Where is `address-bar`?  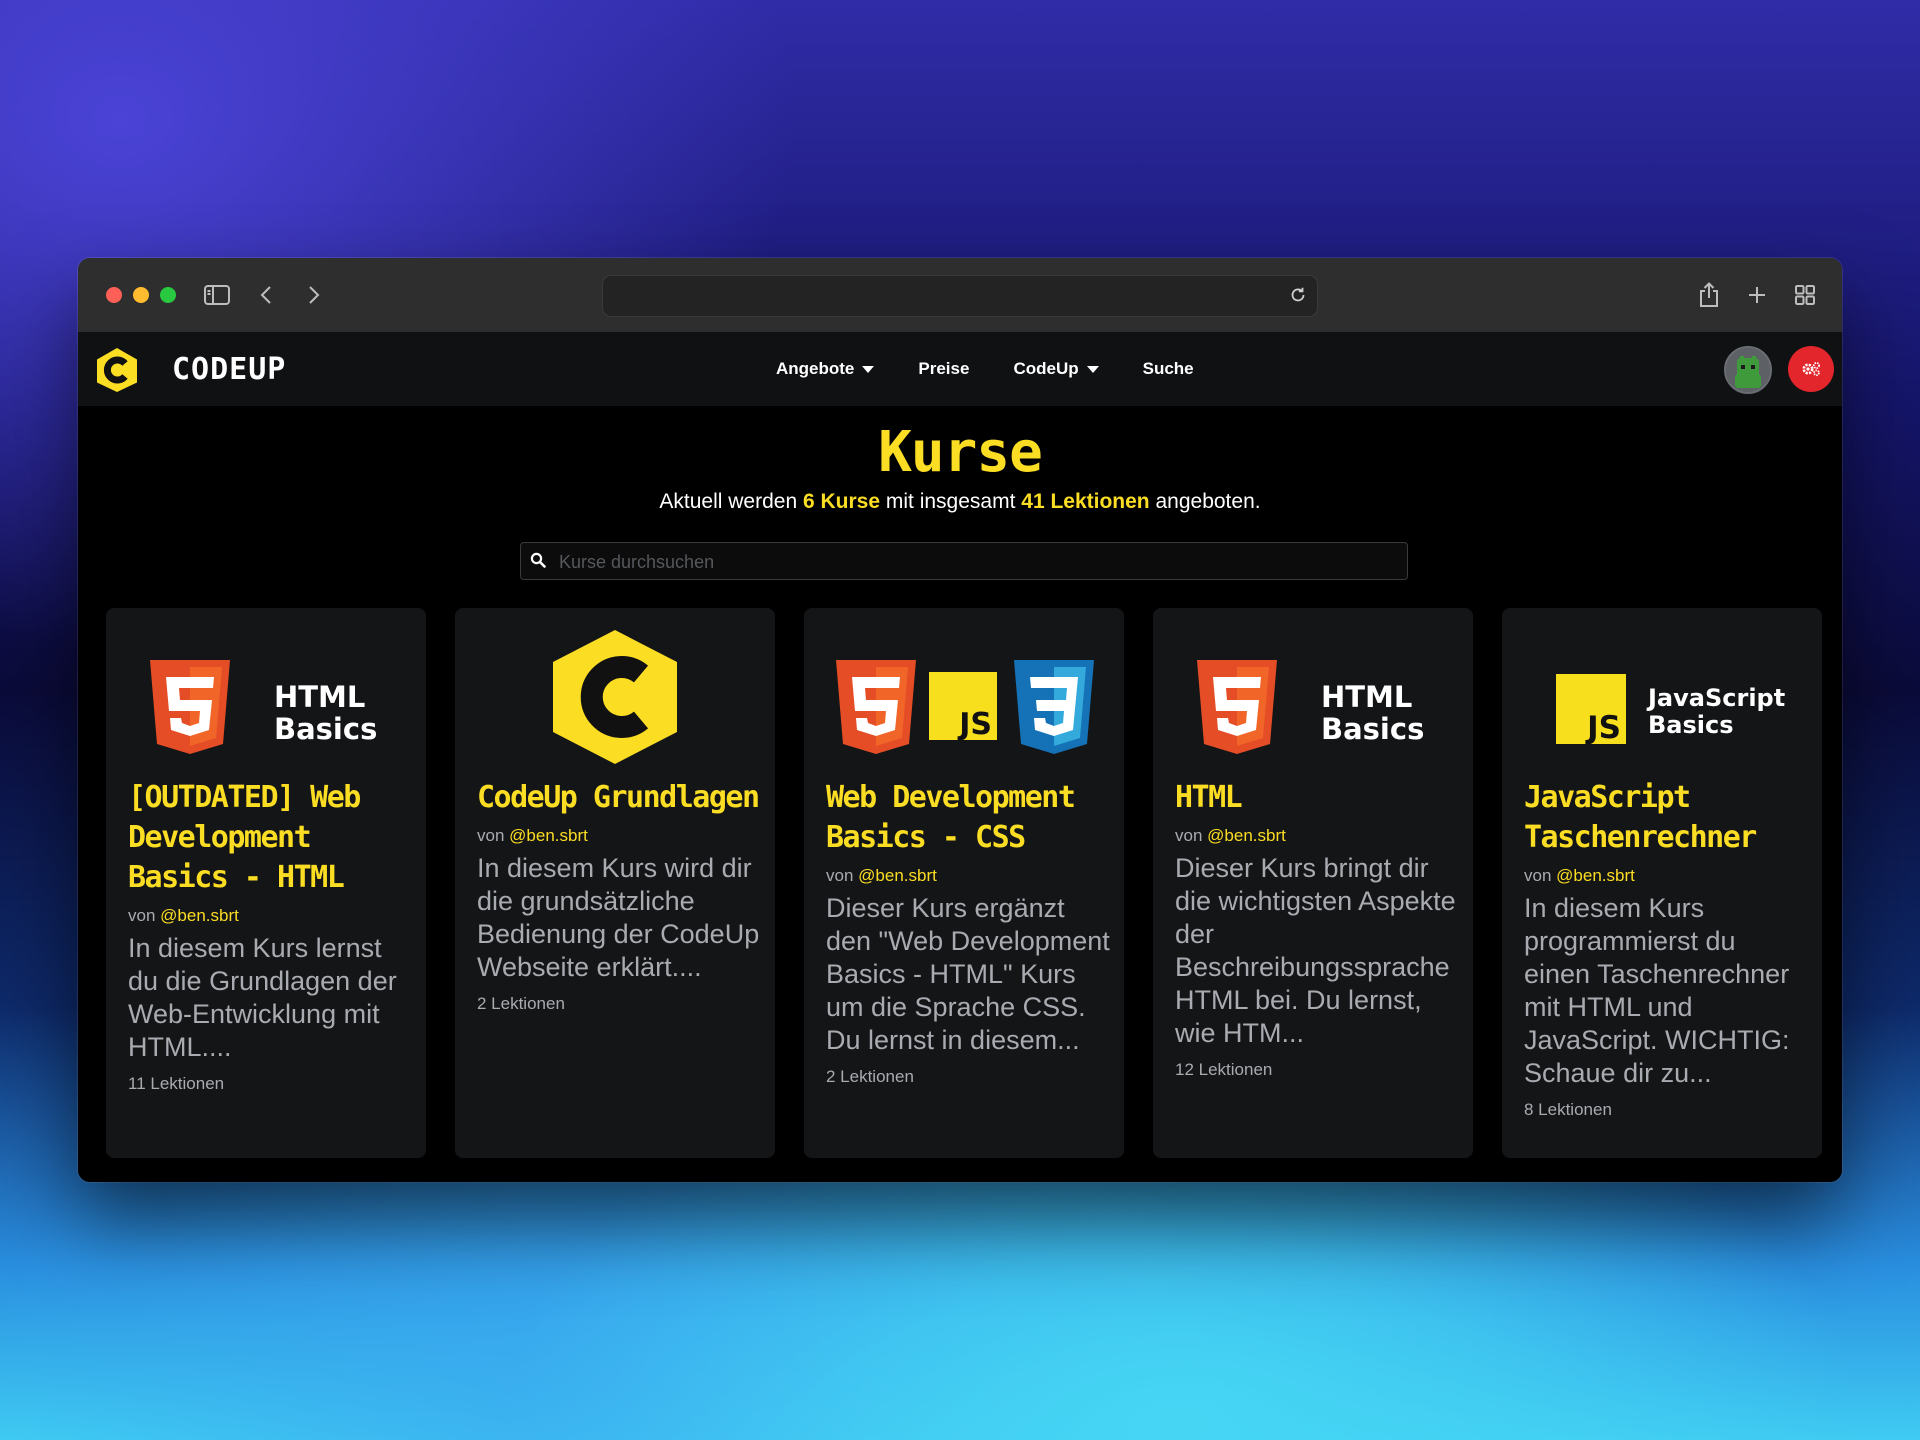 address-bar is located at coordinates (960, 296).